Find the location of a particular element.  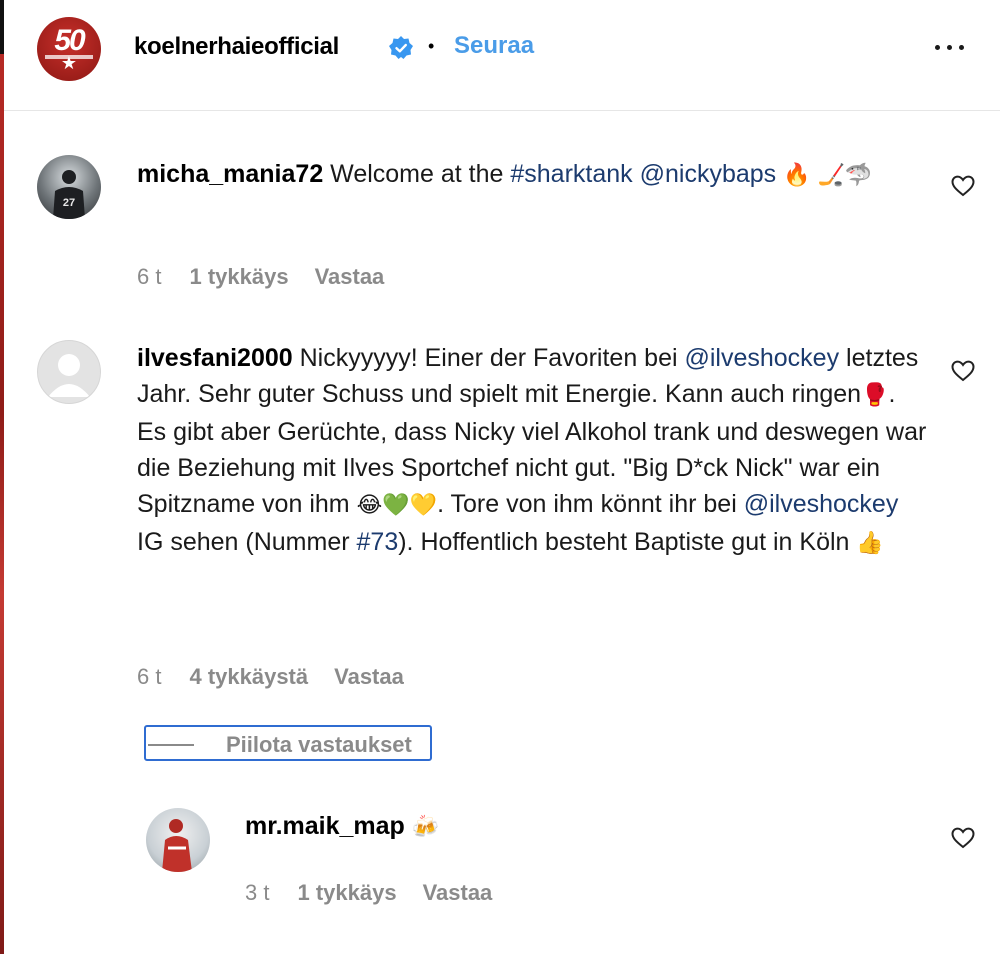

avatar-photo is located at coordinates (177, 845).